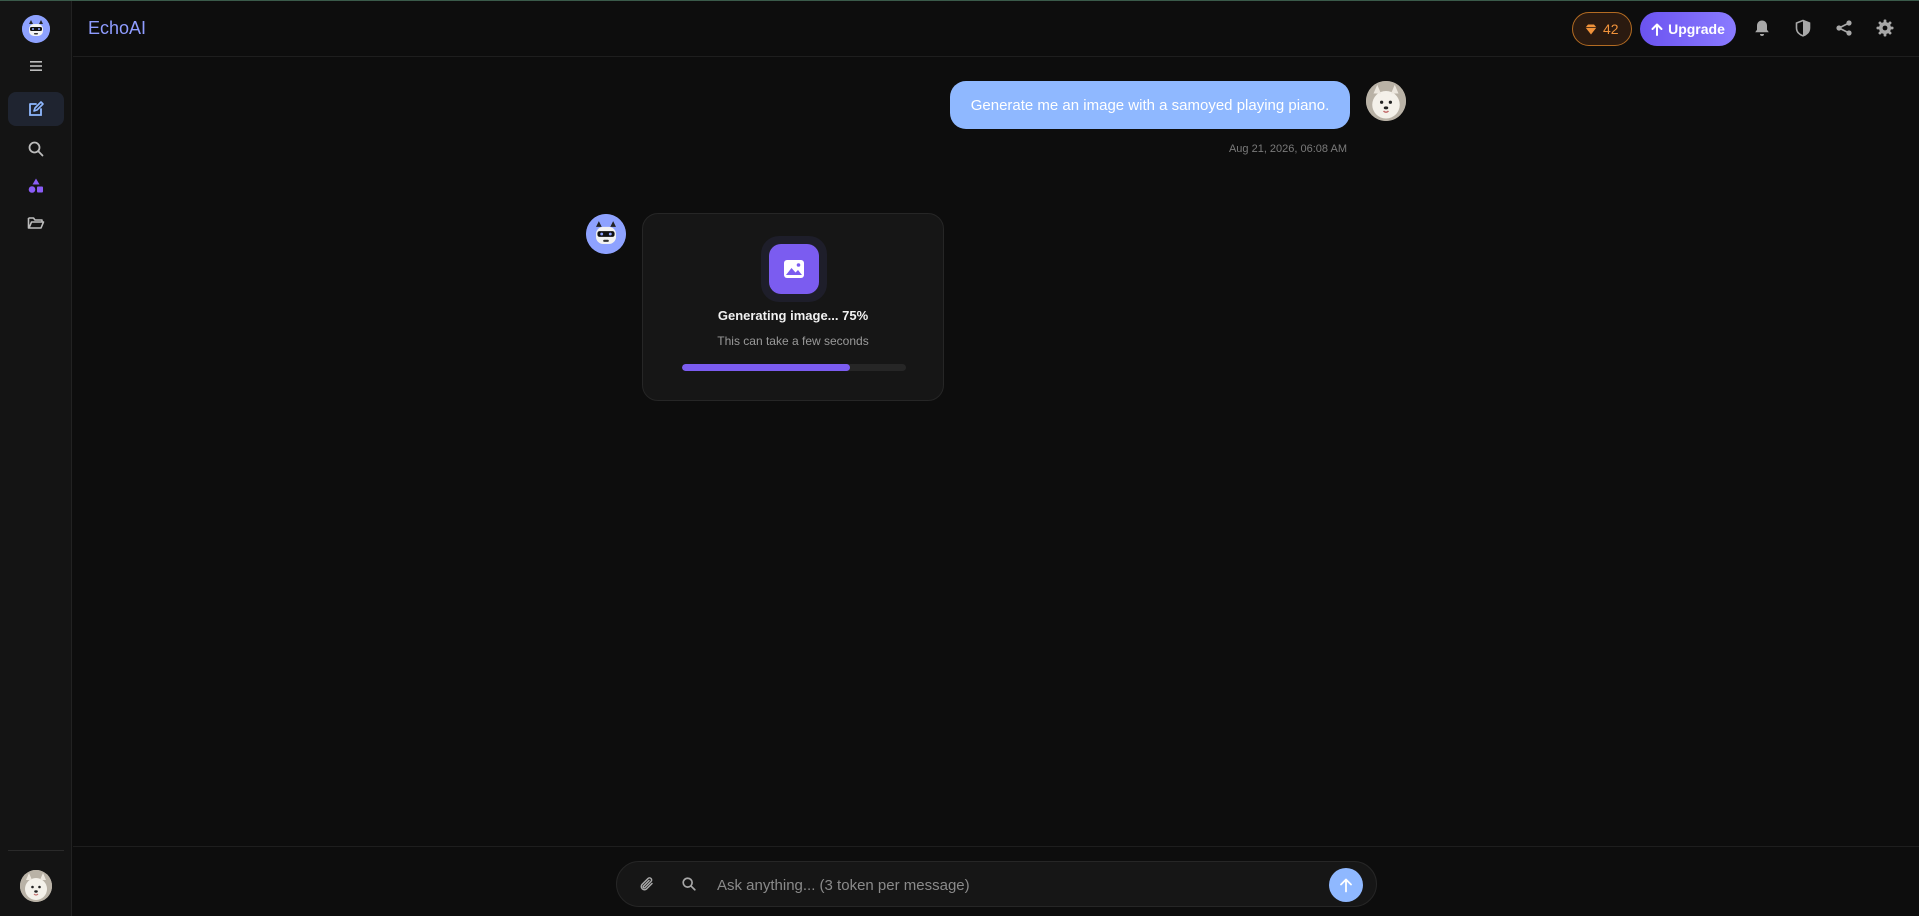 This screenshot has height=916, width=1919. I want to click on sidebar-item-search, so click(36, 149).